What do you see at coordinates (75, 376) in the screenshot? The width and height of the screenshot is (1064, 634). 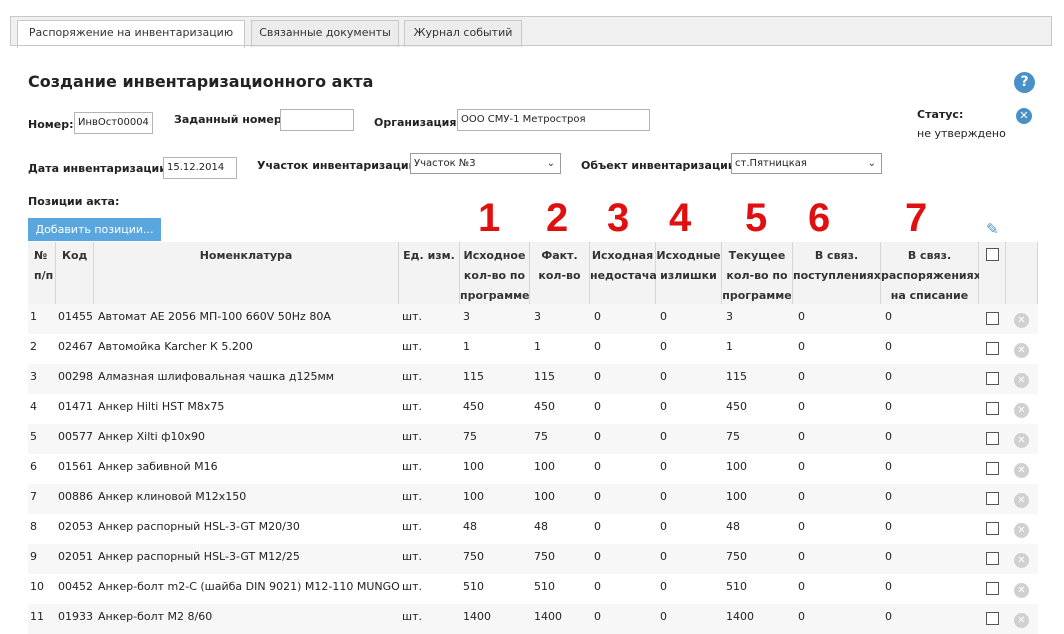 I see `row-code: 00298` at bounding box center [75, 376].